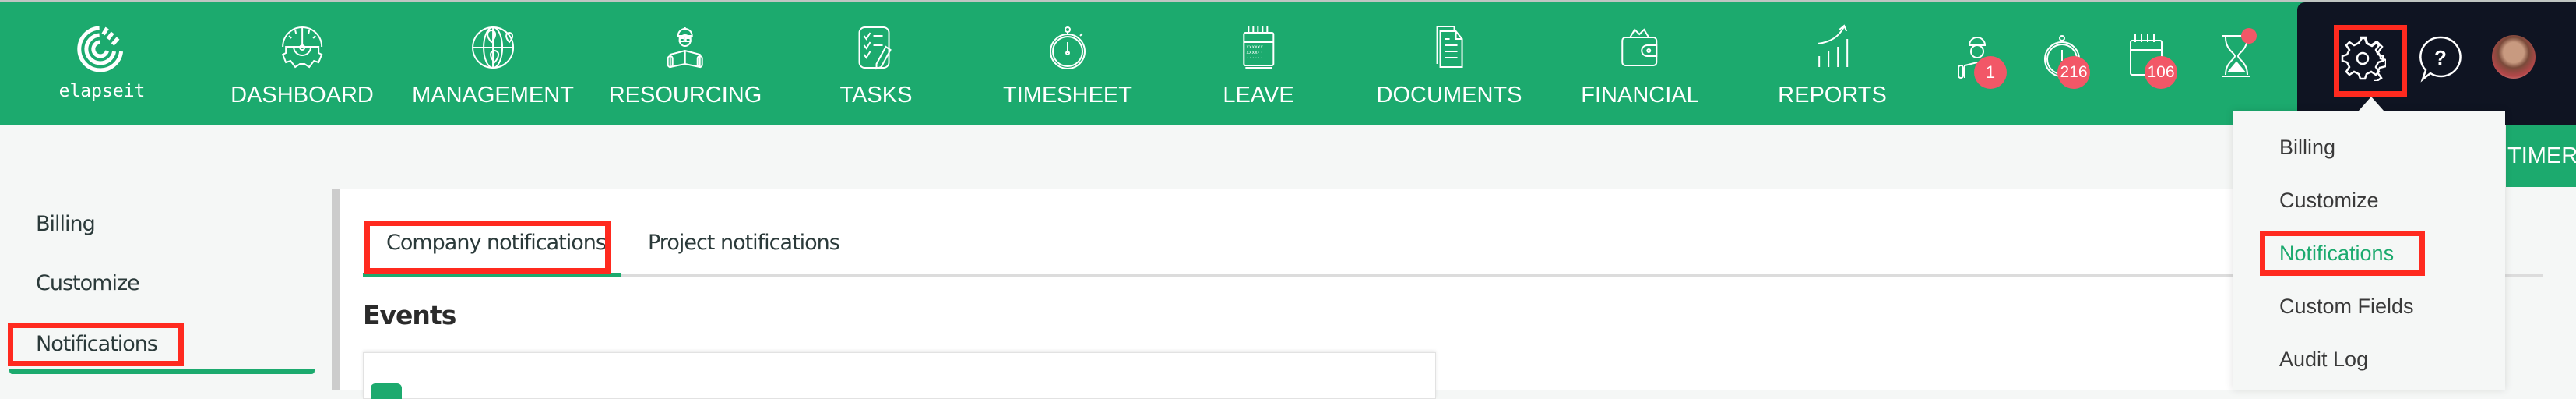 The width and height of the screenshot is (2576, 399). What do you see at coordinates (1832, 45) in the screenshot?
I see `growth-chart-icon` at bounding box center [1832, 45].